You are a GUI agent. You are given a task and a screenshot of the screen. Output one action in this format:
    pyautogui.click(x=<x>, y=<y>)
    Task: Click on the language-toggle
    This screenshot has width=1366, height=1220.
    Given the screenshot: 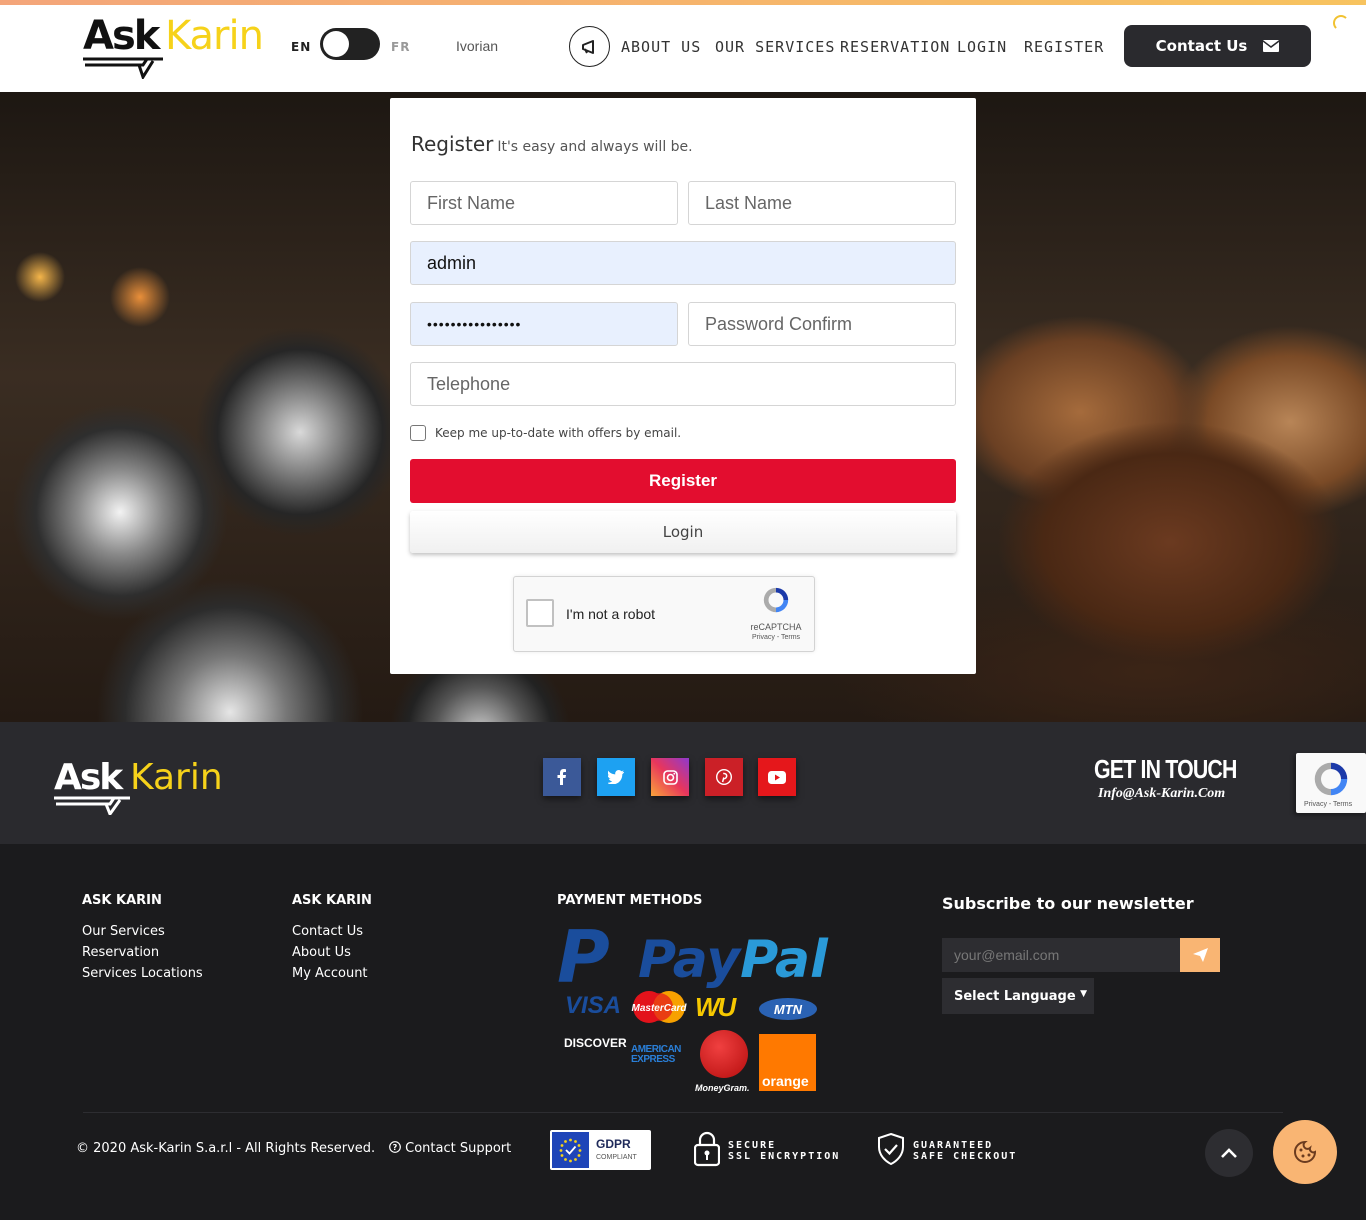 What is the action you would take?
    pyautogui.click(x=350, y=44)
    